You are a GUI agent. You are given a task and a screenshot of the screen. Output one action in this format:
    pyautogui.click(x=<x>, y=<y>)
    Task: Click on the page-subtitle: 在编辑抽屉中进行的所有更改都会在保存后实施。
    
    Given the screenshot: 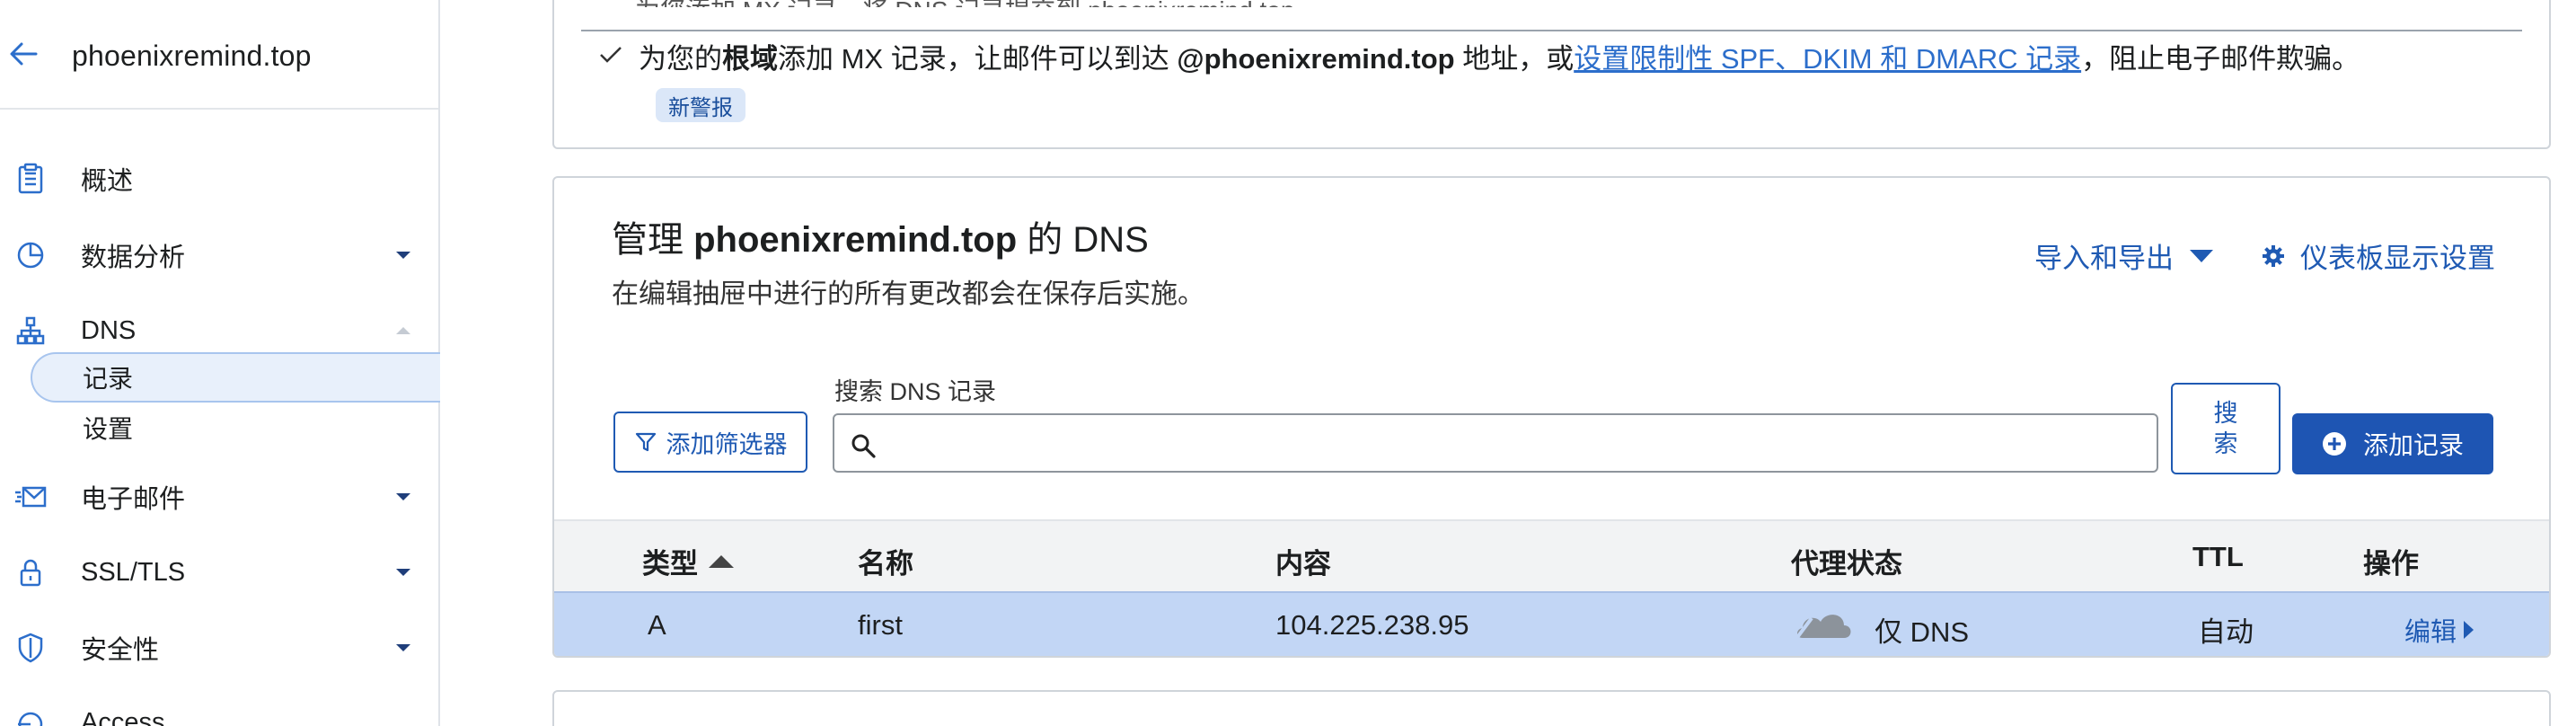 What is the action you would take?
    pyautogui.click(x=908, y=294)
    